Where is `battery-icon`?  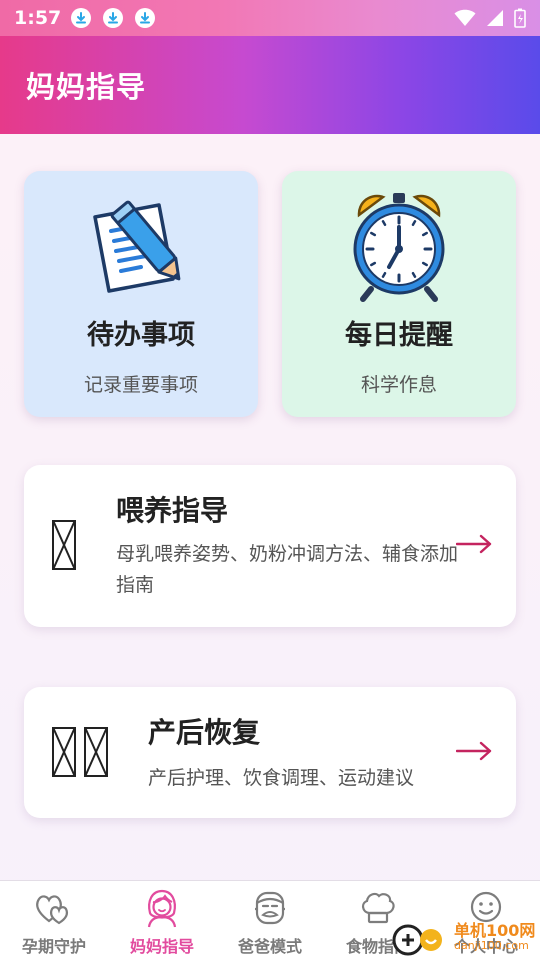 battery-icon is located at coordinates (520, 18).